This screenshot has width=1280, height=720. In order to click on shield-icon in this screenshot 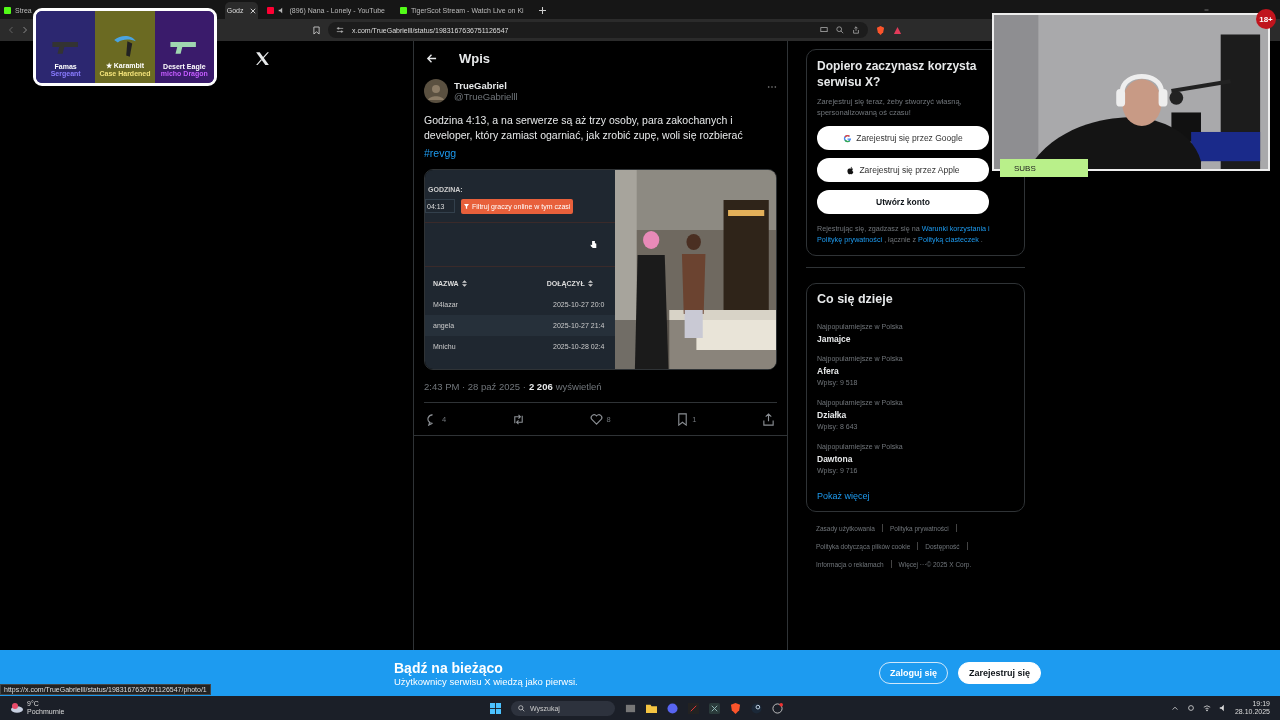, I will do `click(880, 30)`.